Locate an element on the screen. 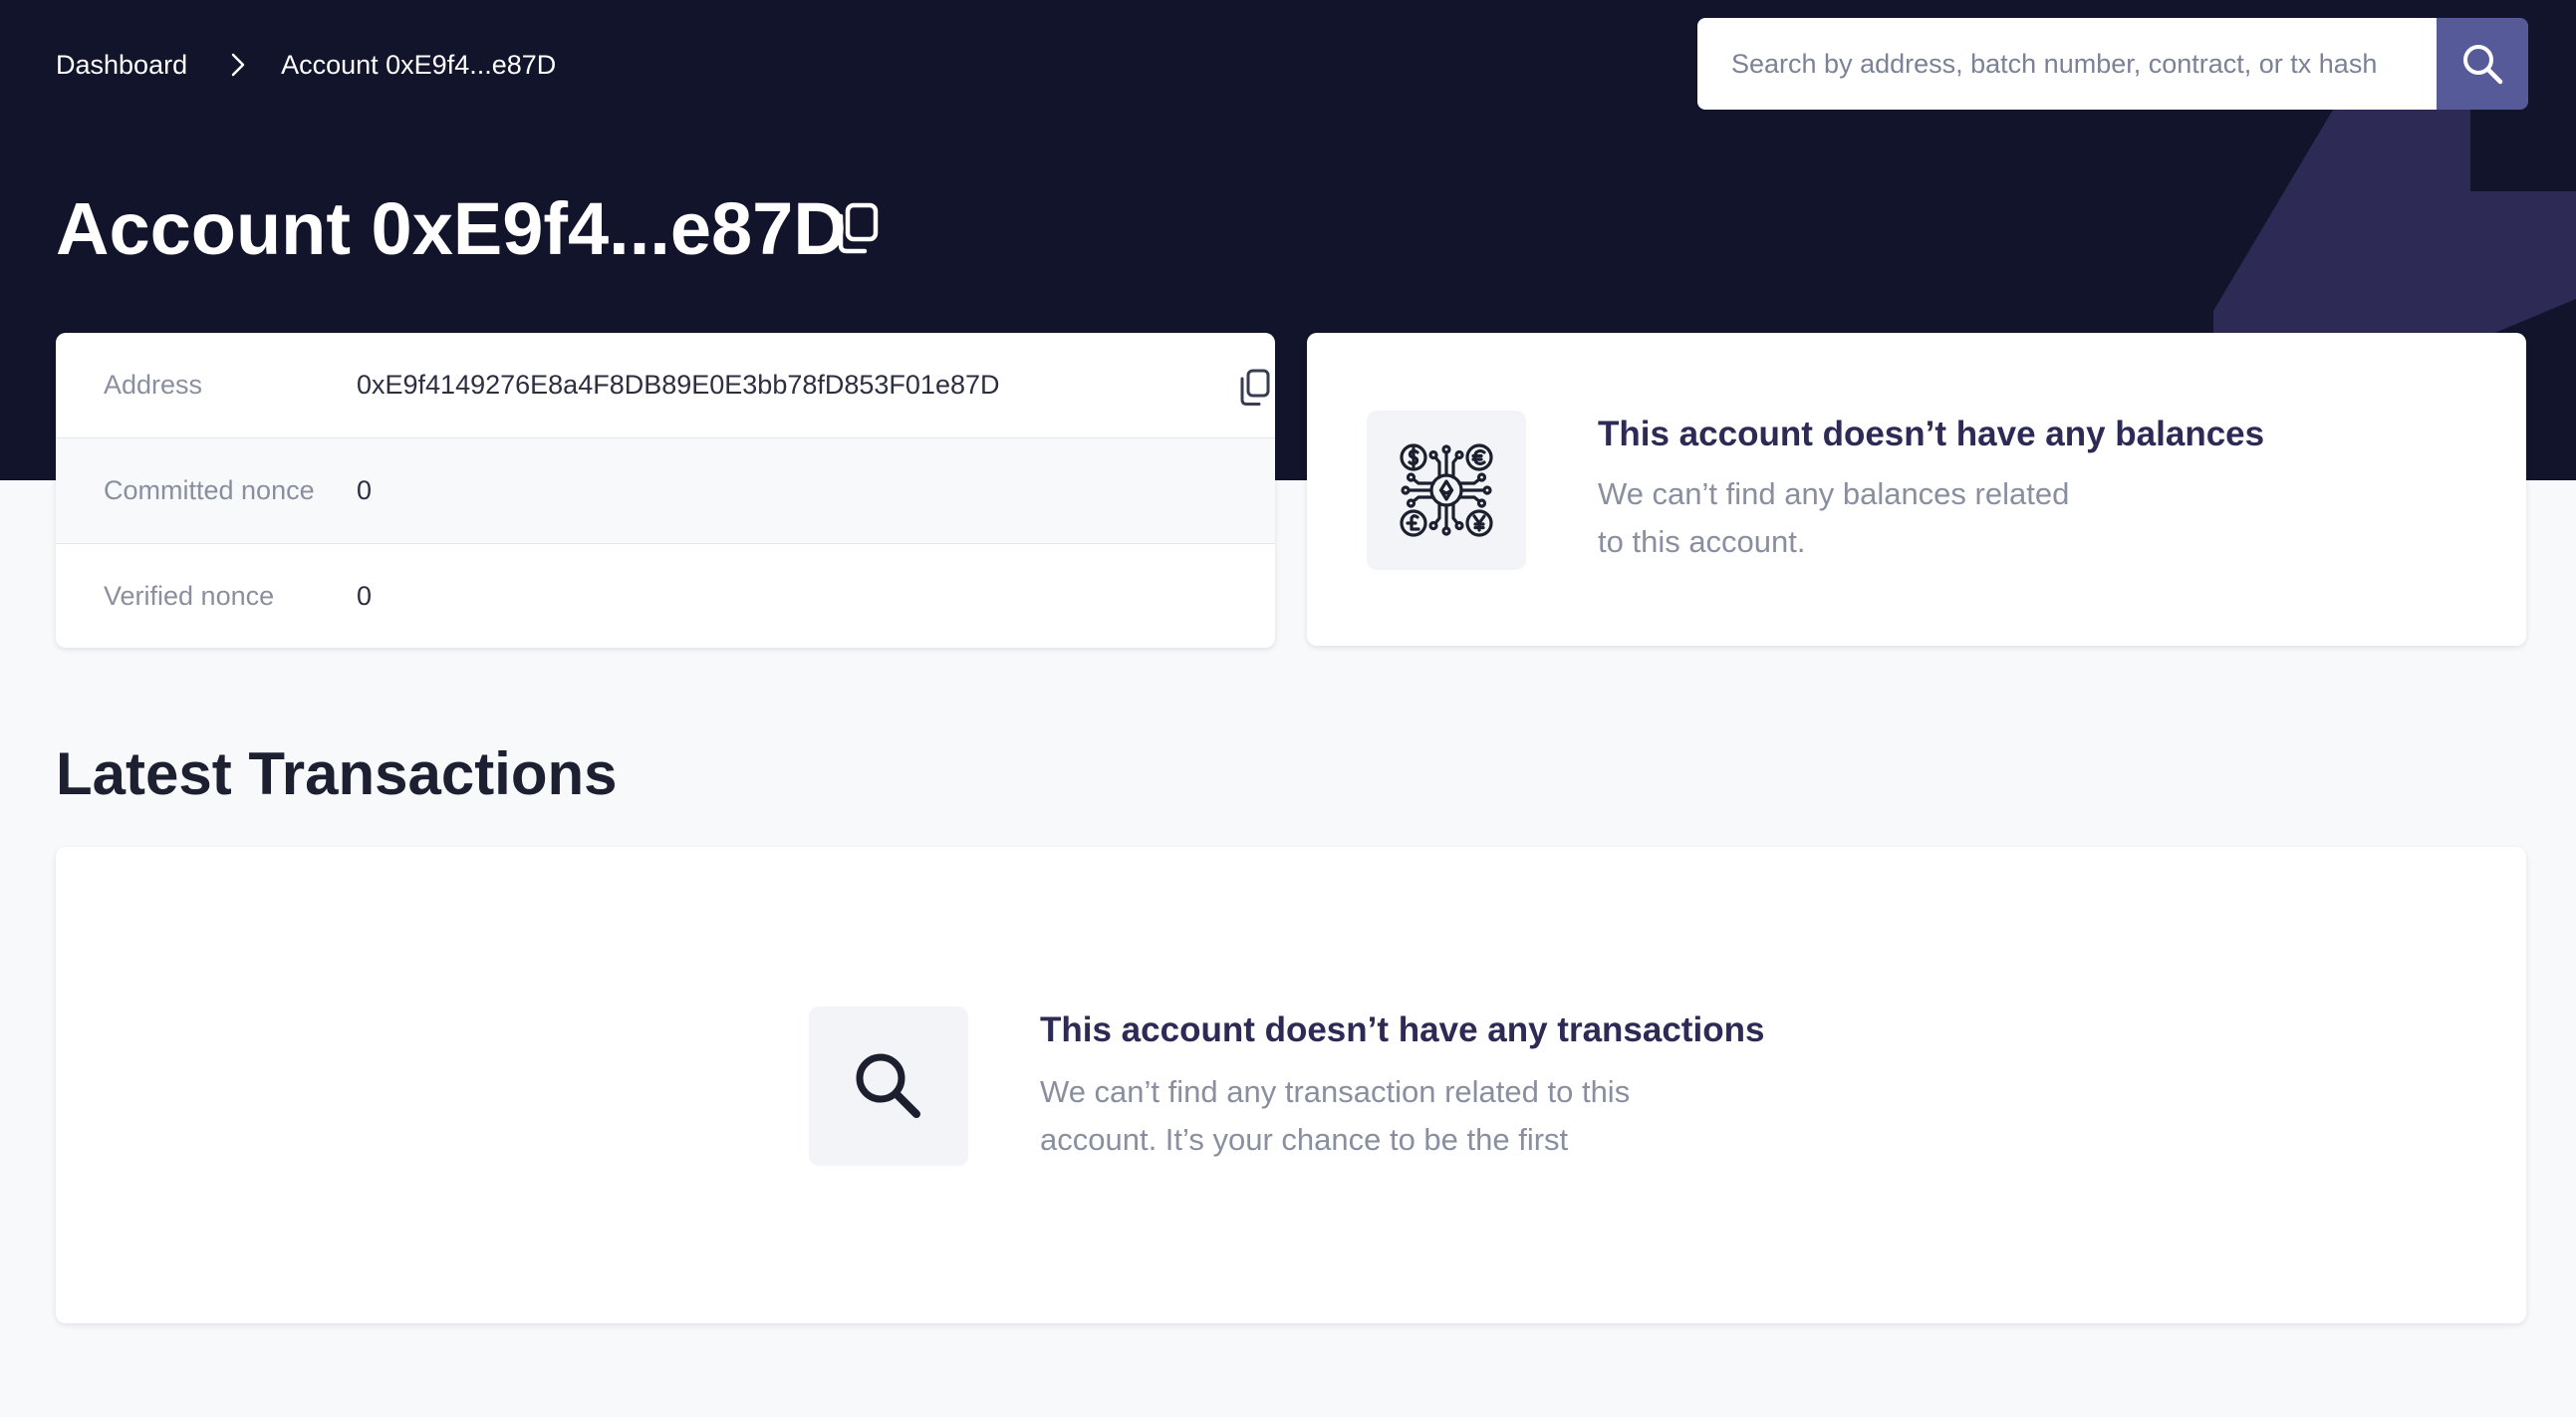 The image size is (2576, 1417). currency-exchange-icon is located at coordinates (1446, 490).